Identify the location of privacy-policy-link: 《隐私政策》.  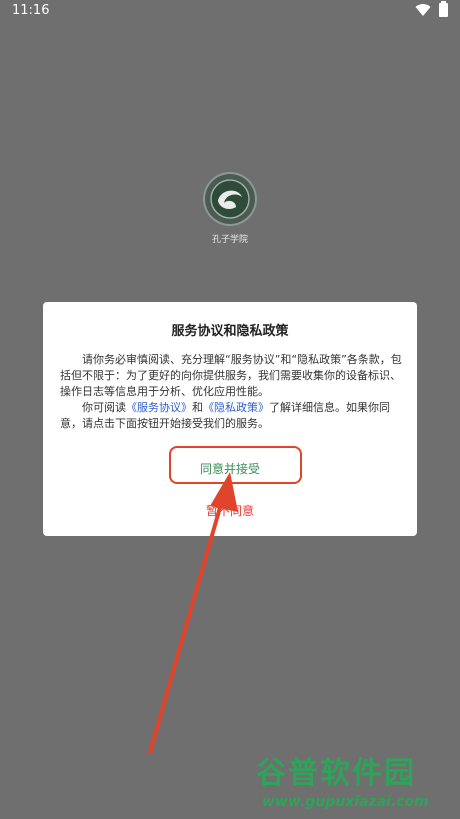
(236, 407).